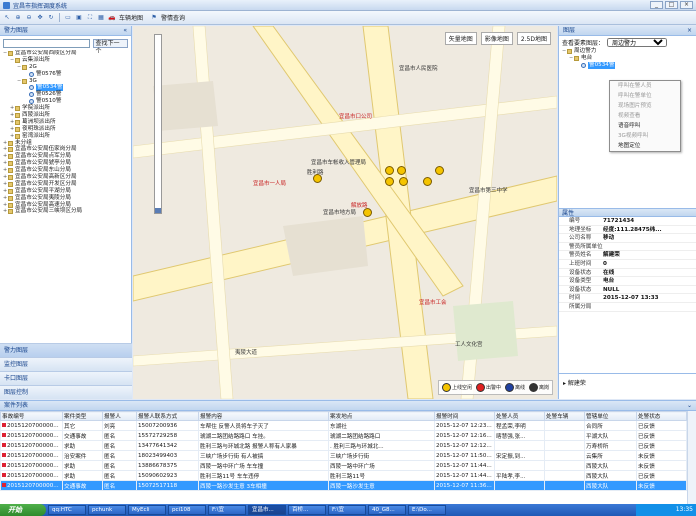 The width and height of the screenshot is (696, 516). What do you see at coordinates (101, 18) in the screenshot?
I see `grid-icon: ▦` at bounding box center [101, 18].